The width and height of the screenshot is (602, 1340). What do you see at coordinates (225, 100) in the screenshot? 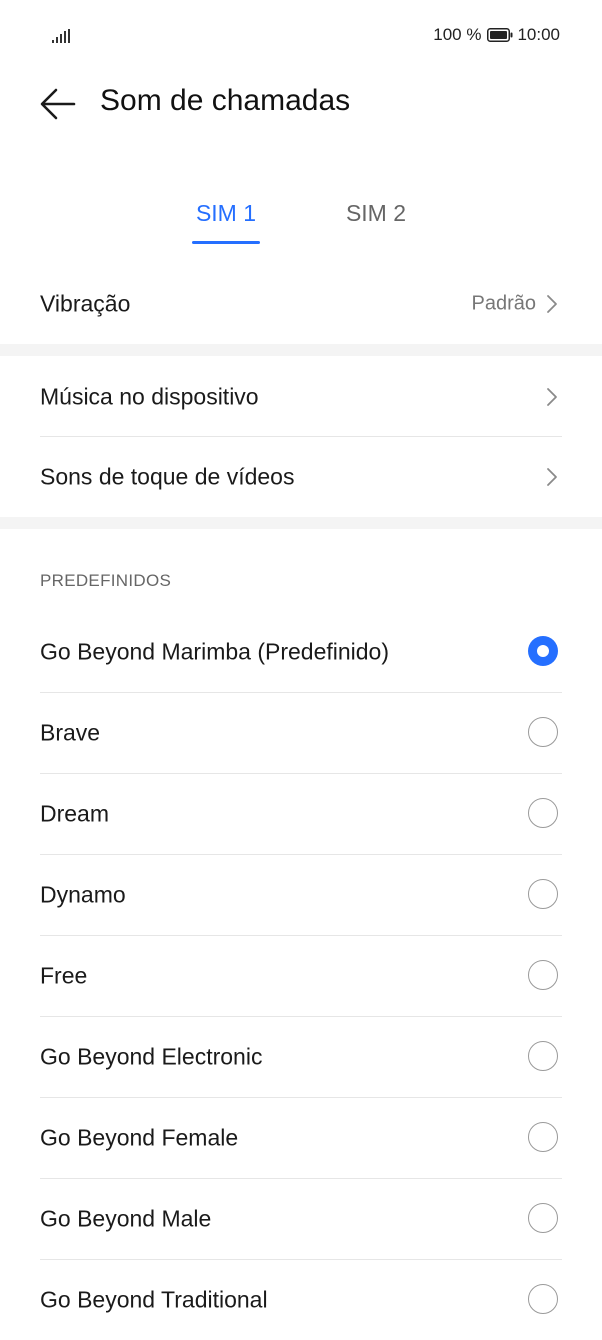
I see `page-title: Som de chamadas` at bounding box center [225, 100].